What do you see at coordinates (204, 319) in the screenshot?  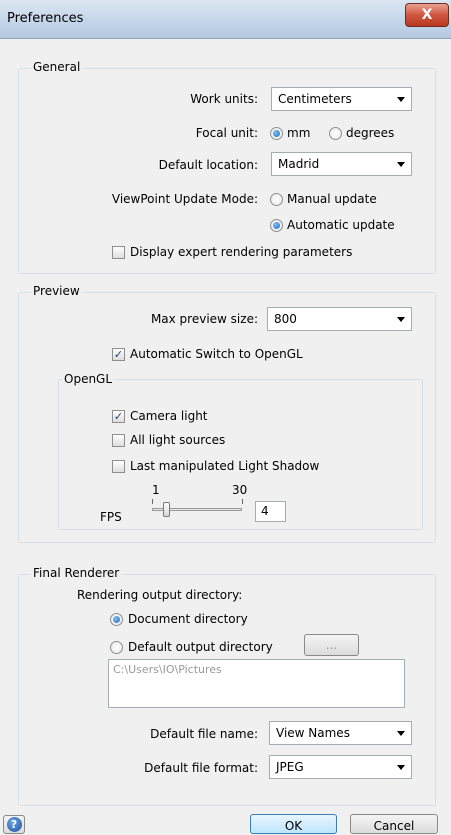 I see `max-preview-size-label: Max preview size:` at bounding box center [204, 319].